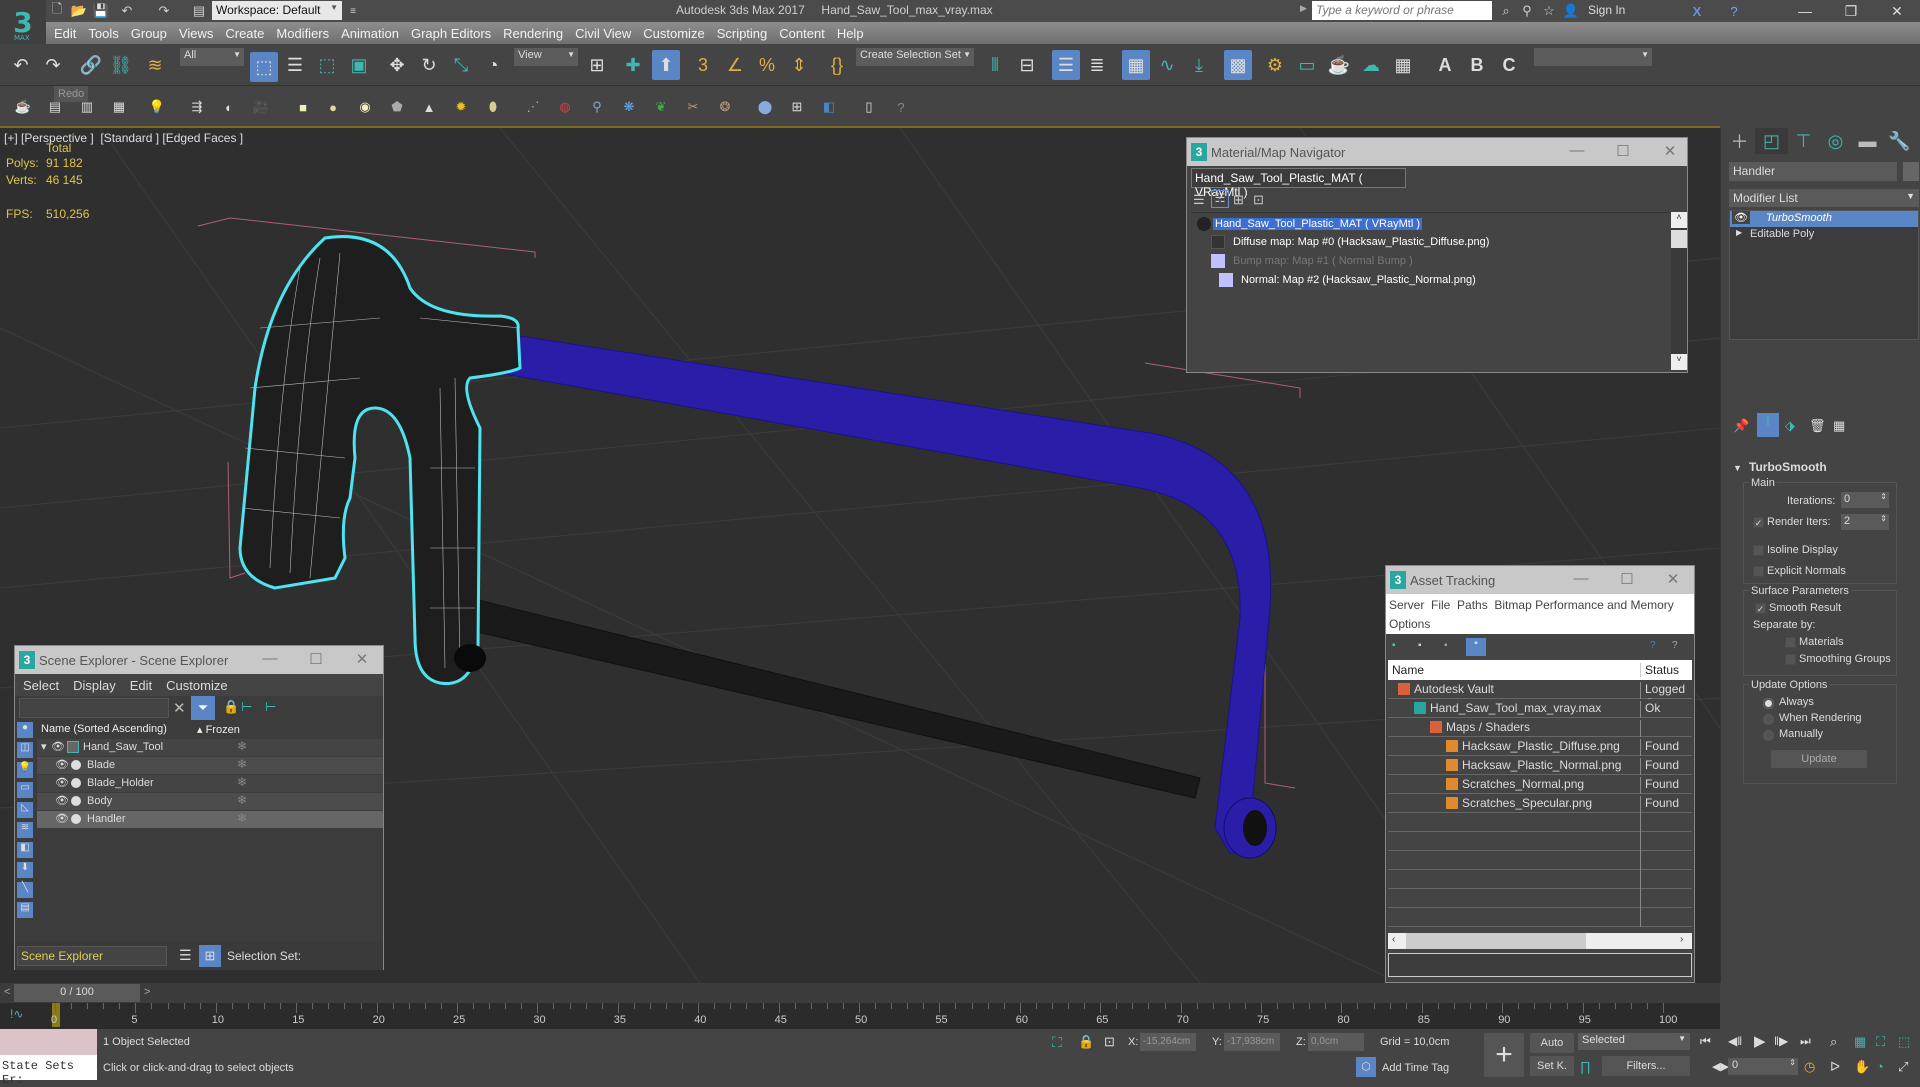 This screenshot has width=1920, height=1087. What do you see at coordinates (1675, 645) in the screenshot?
I see `whats-this-icon: ?` at bounding box center [1675, 645].